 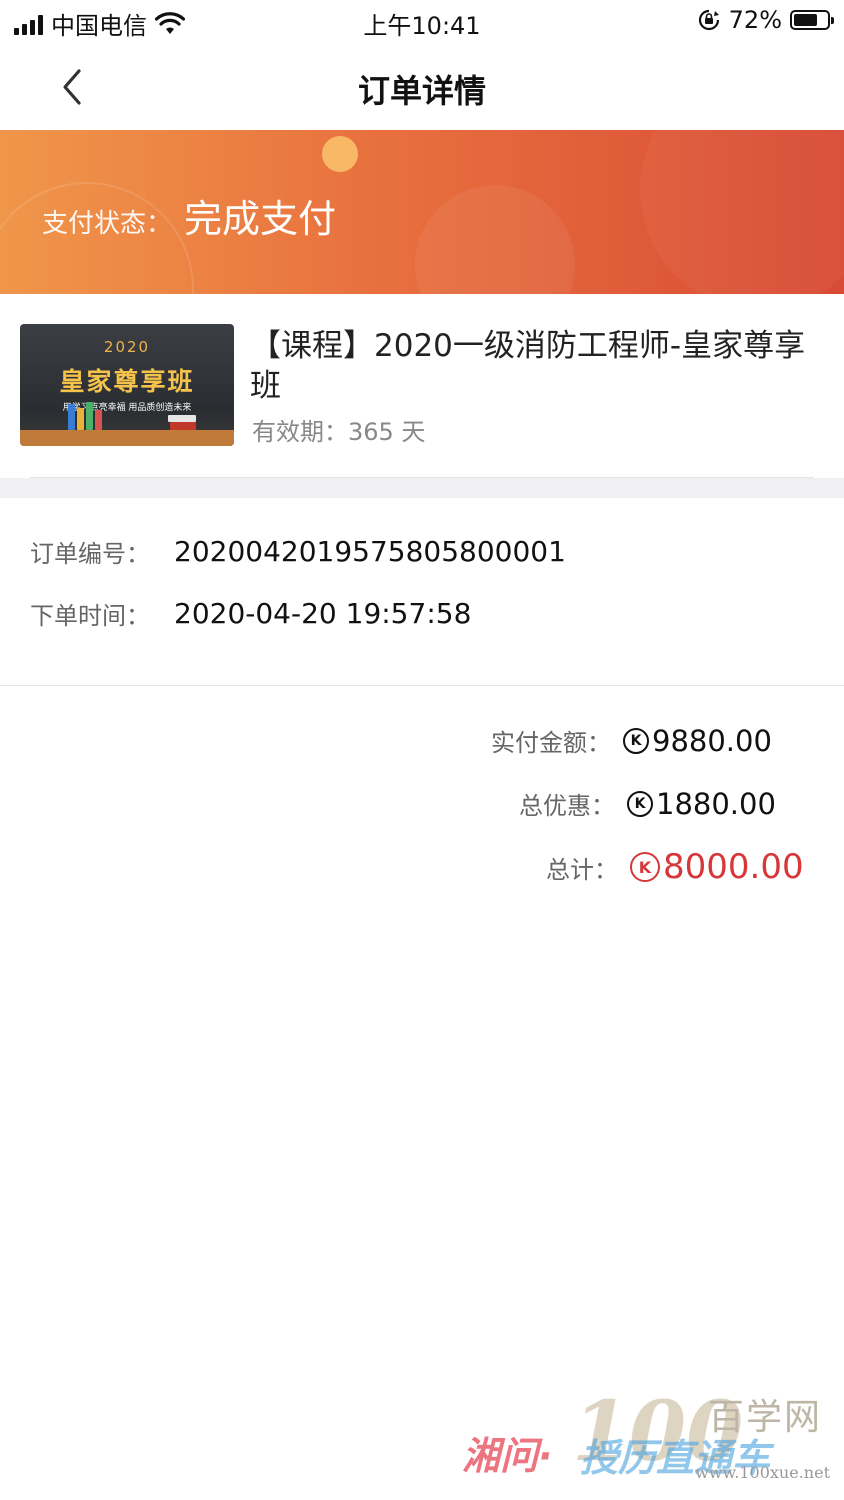 I want to click on thumbnail-shelf, so click(x=127, y=438).